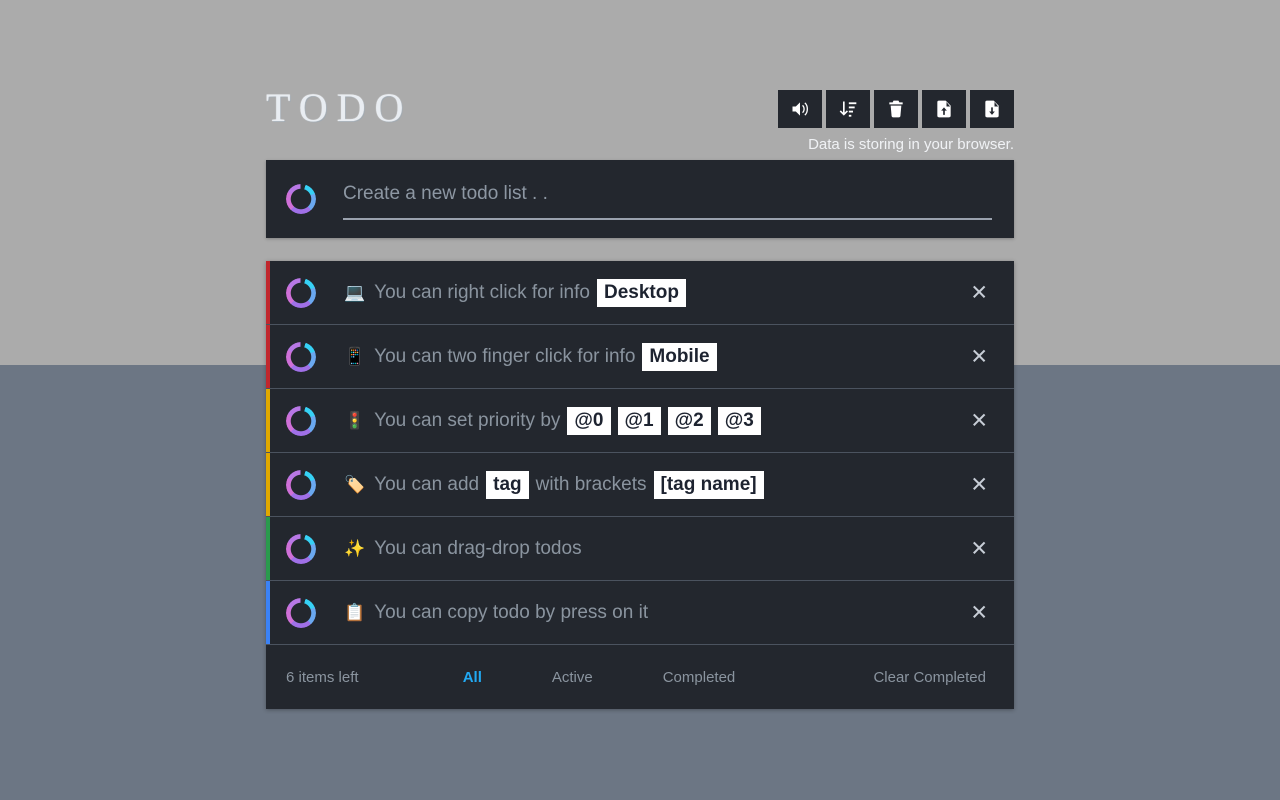 This screenshot has height=800, width=1280. Describe the element at coordinates (640, 549) in the screenshot. I see `todo-row: ✨ You can drag-drop todos ✕` at that location.